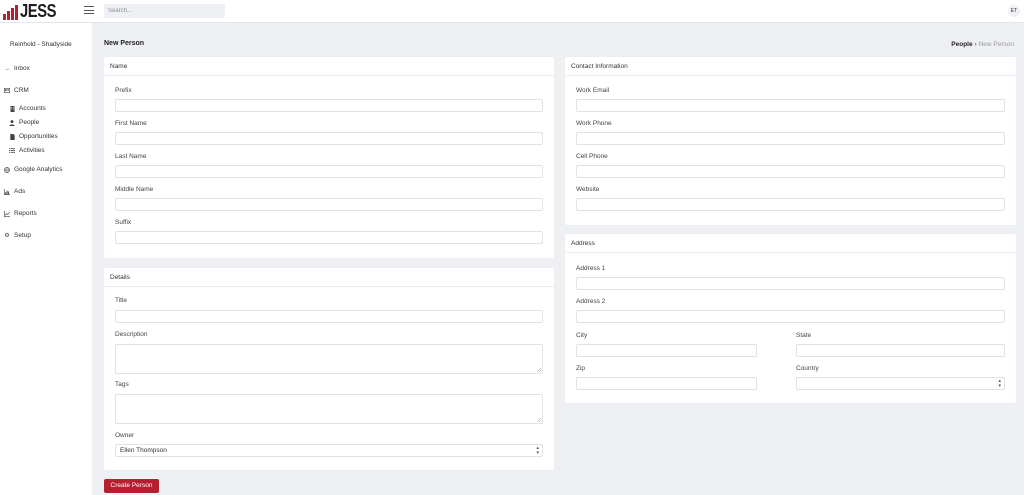  I want to click on file-icon, so click(12, 136).